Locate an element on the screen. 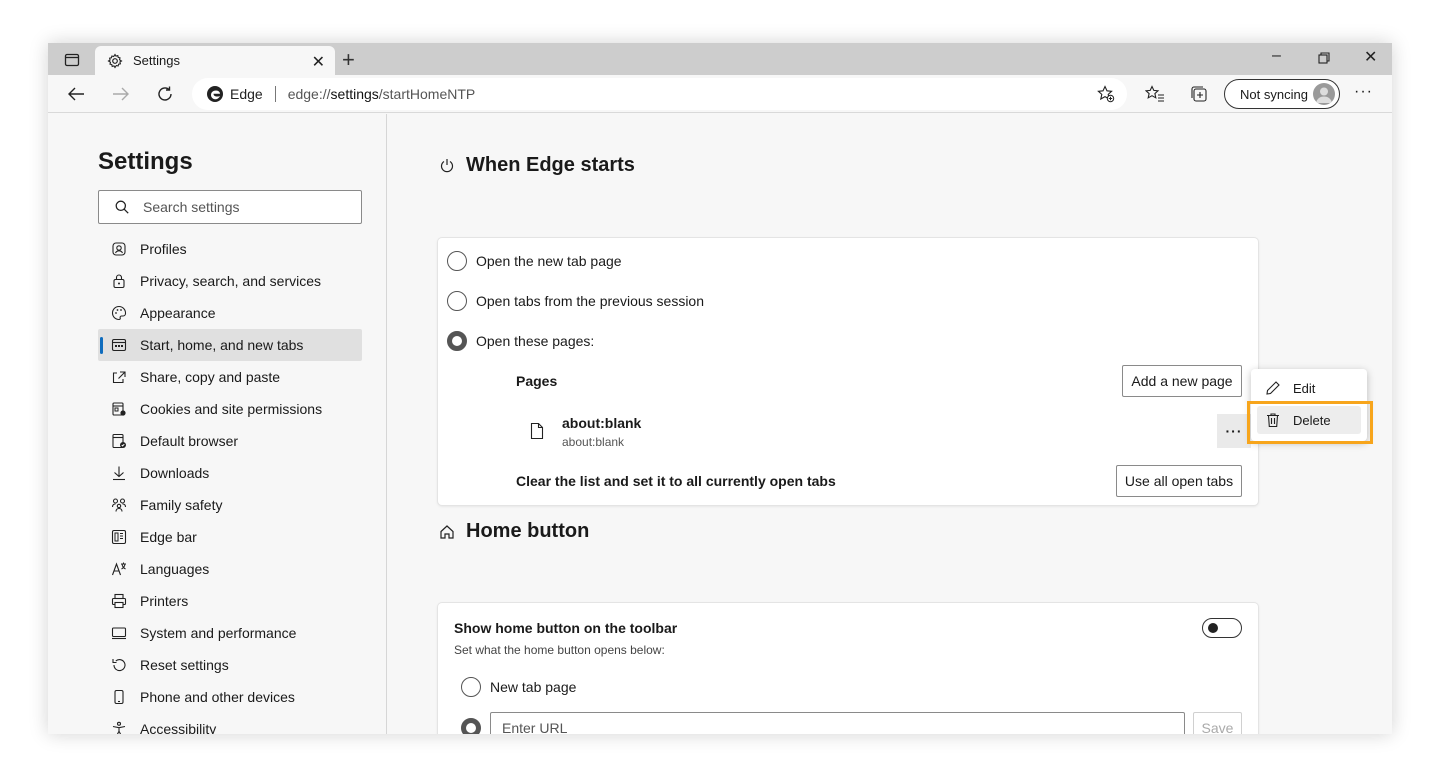  radio-label: Open the new tab page is located at coordinates (549, 261).